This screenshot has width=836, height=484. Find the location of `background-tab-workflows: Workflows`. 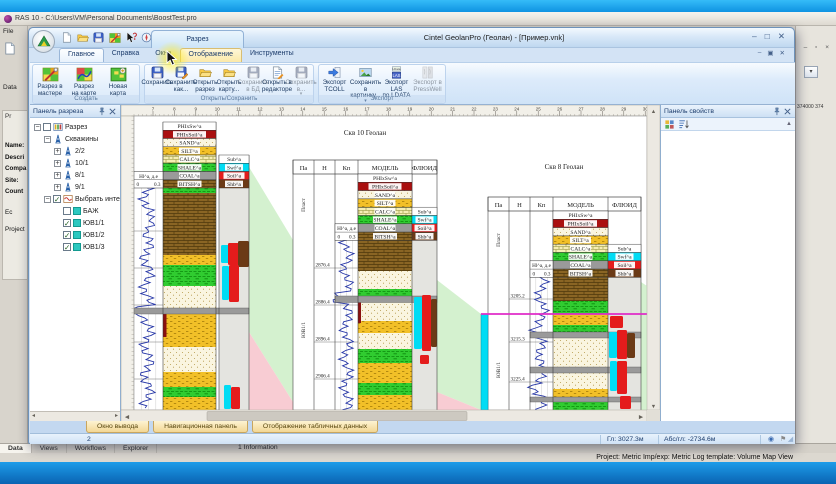

background-tab-workflows: Workflows is located at coordinates (91, 448).